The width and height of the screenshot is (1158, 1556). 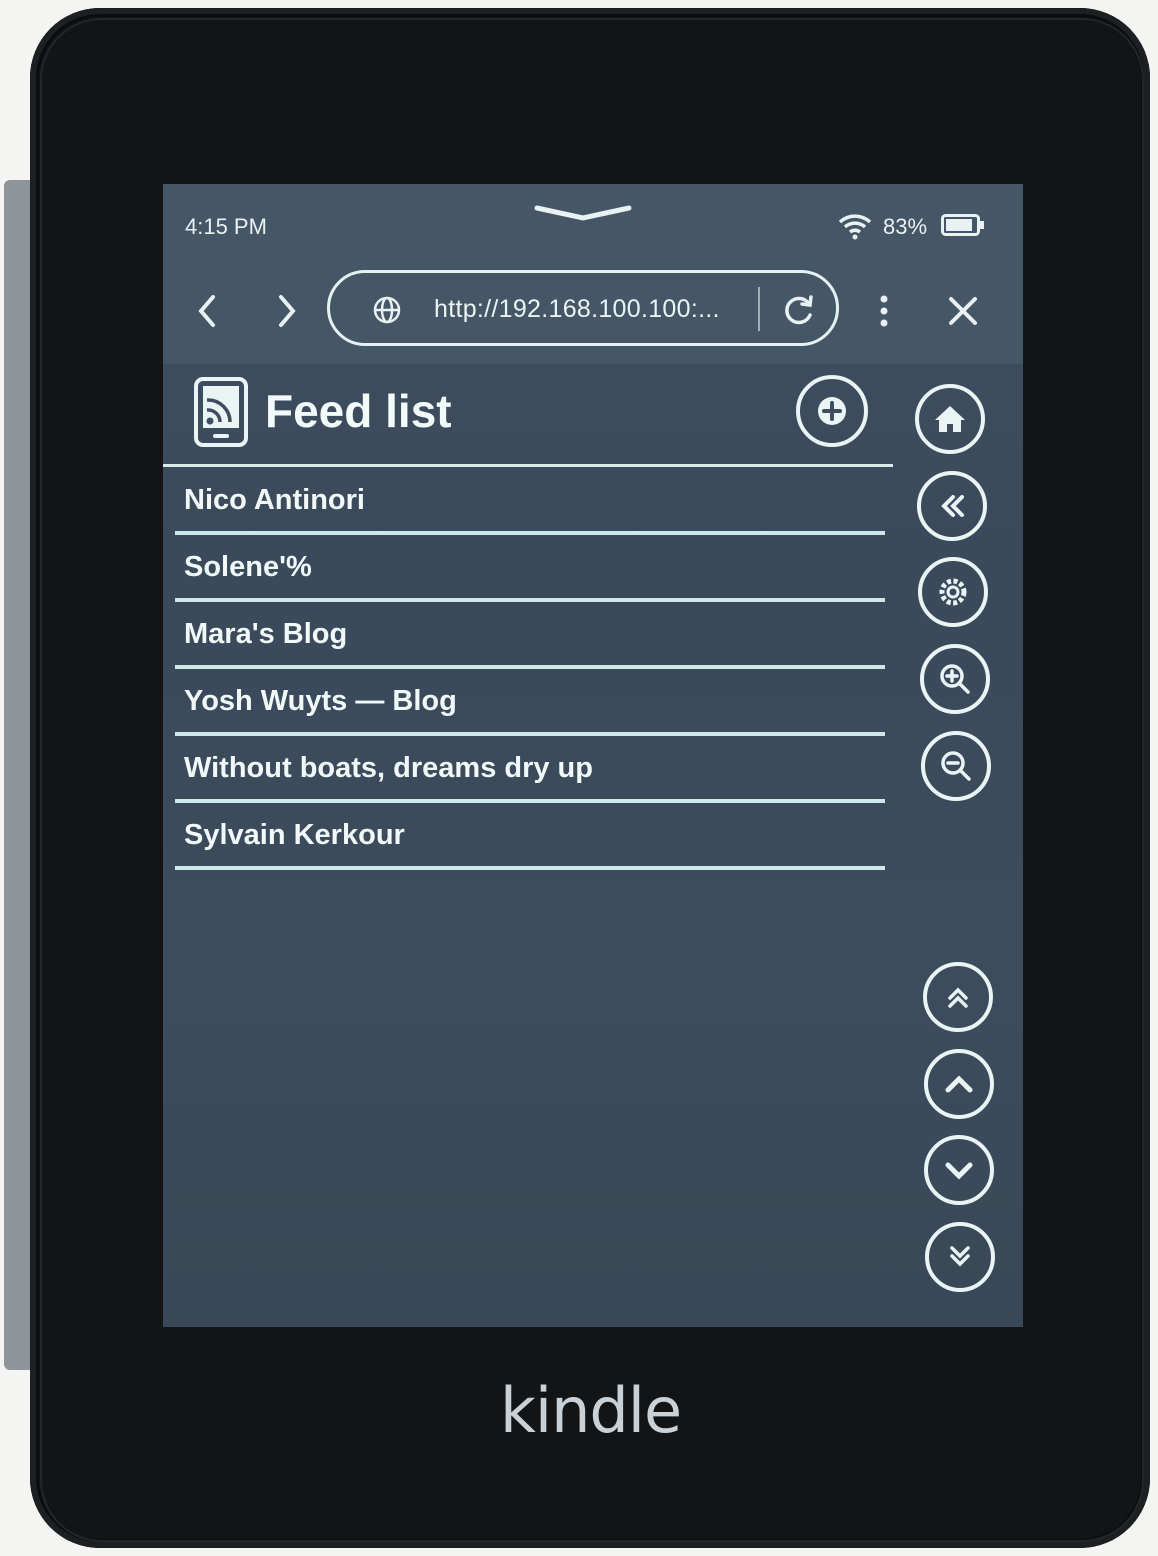 What do you see at coordinates (528, 465) in the screenshot?
I see `header-divider` at bounding box center [528, 465].